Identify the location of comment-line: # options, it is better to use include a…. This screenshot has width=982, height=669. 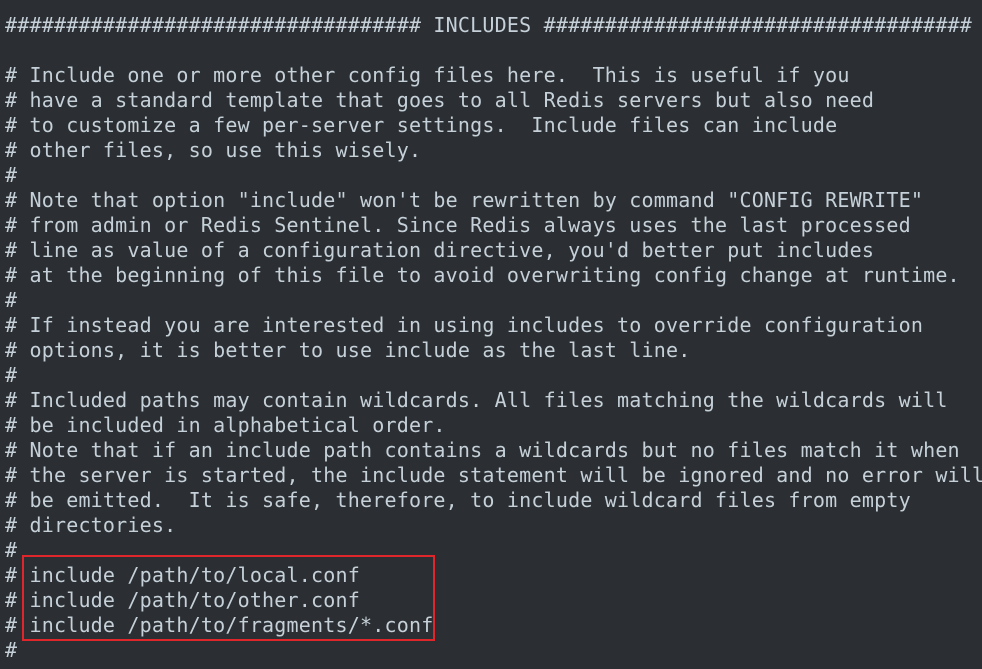
(348, 350).